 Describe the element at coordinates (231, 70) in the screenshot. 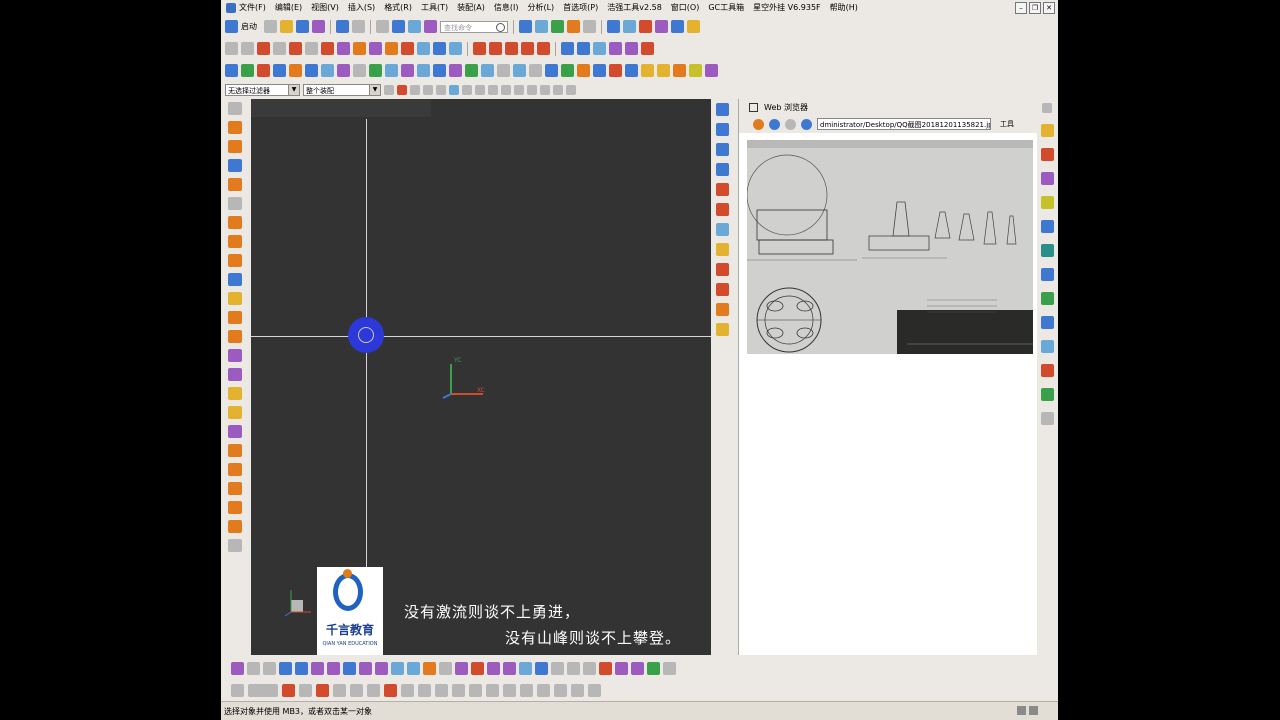

I see `extrude-icon` at that location.